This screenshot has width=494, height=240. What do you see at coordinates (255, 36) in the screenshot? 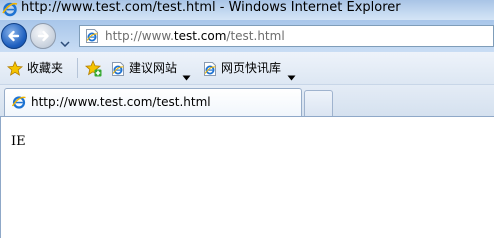
I see `url-path: /test.html` at bounding box center [255, 36].